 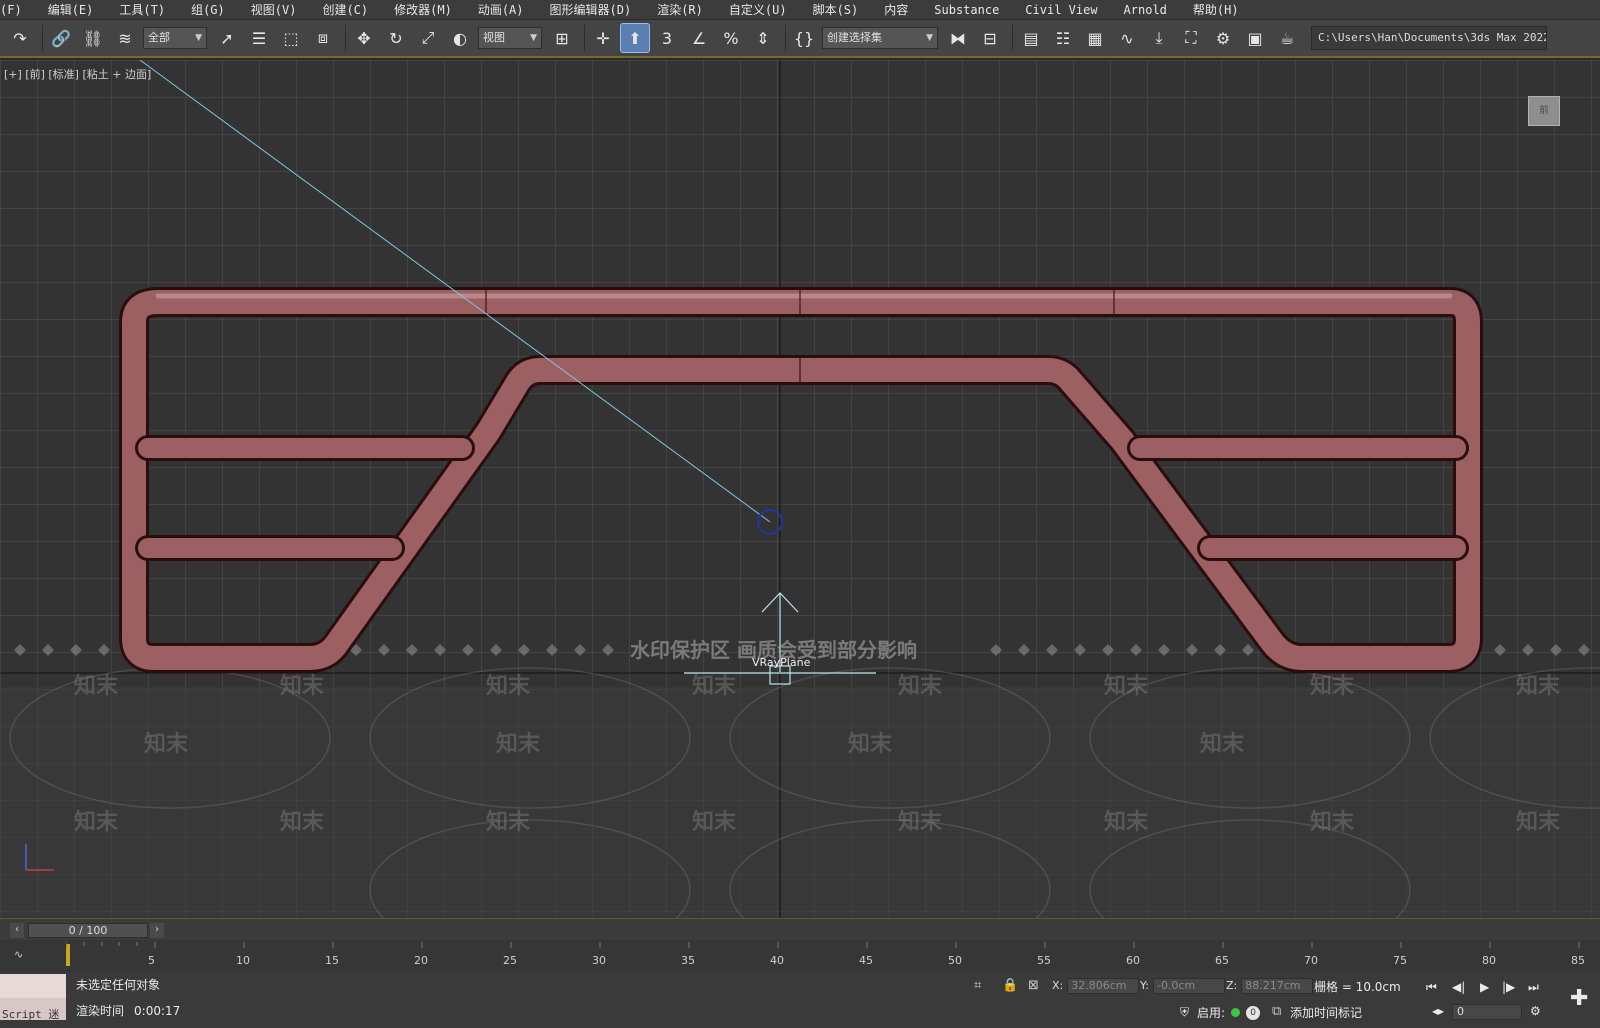 What do you see at coordinates (88, 930) in the screenshot?
I see `time-slider-thumb: 0 / 100` at bounding box center [88, 930].